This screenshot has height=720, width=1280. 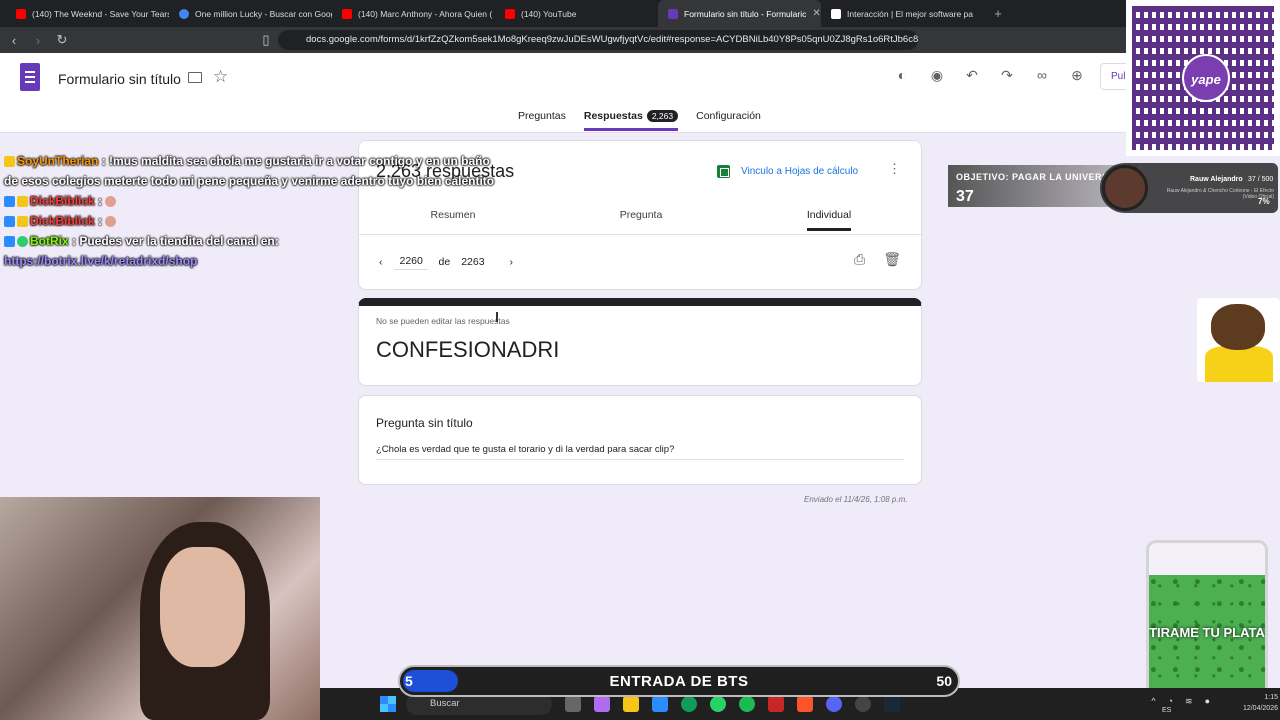 I want to click on tab-settings: Configuración, so click(x=728, y=120).